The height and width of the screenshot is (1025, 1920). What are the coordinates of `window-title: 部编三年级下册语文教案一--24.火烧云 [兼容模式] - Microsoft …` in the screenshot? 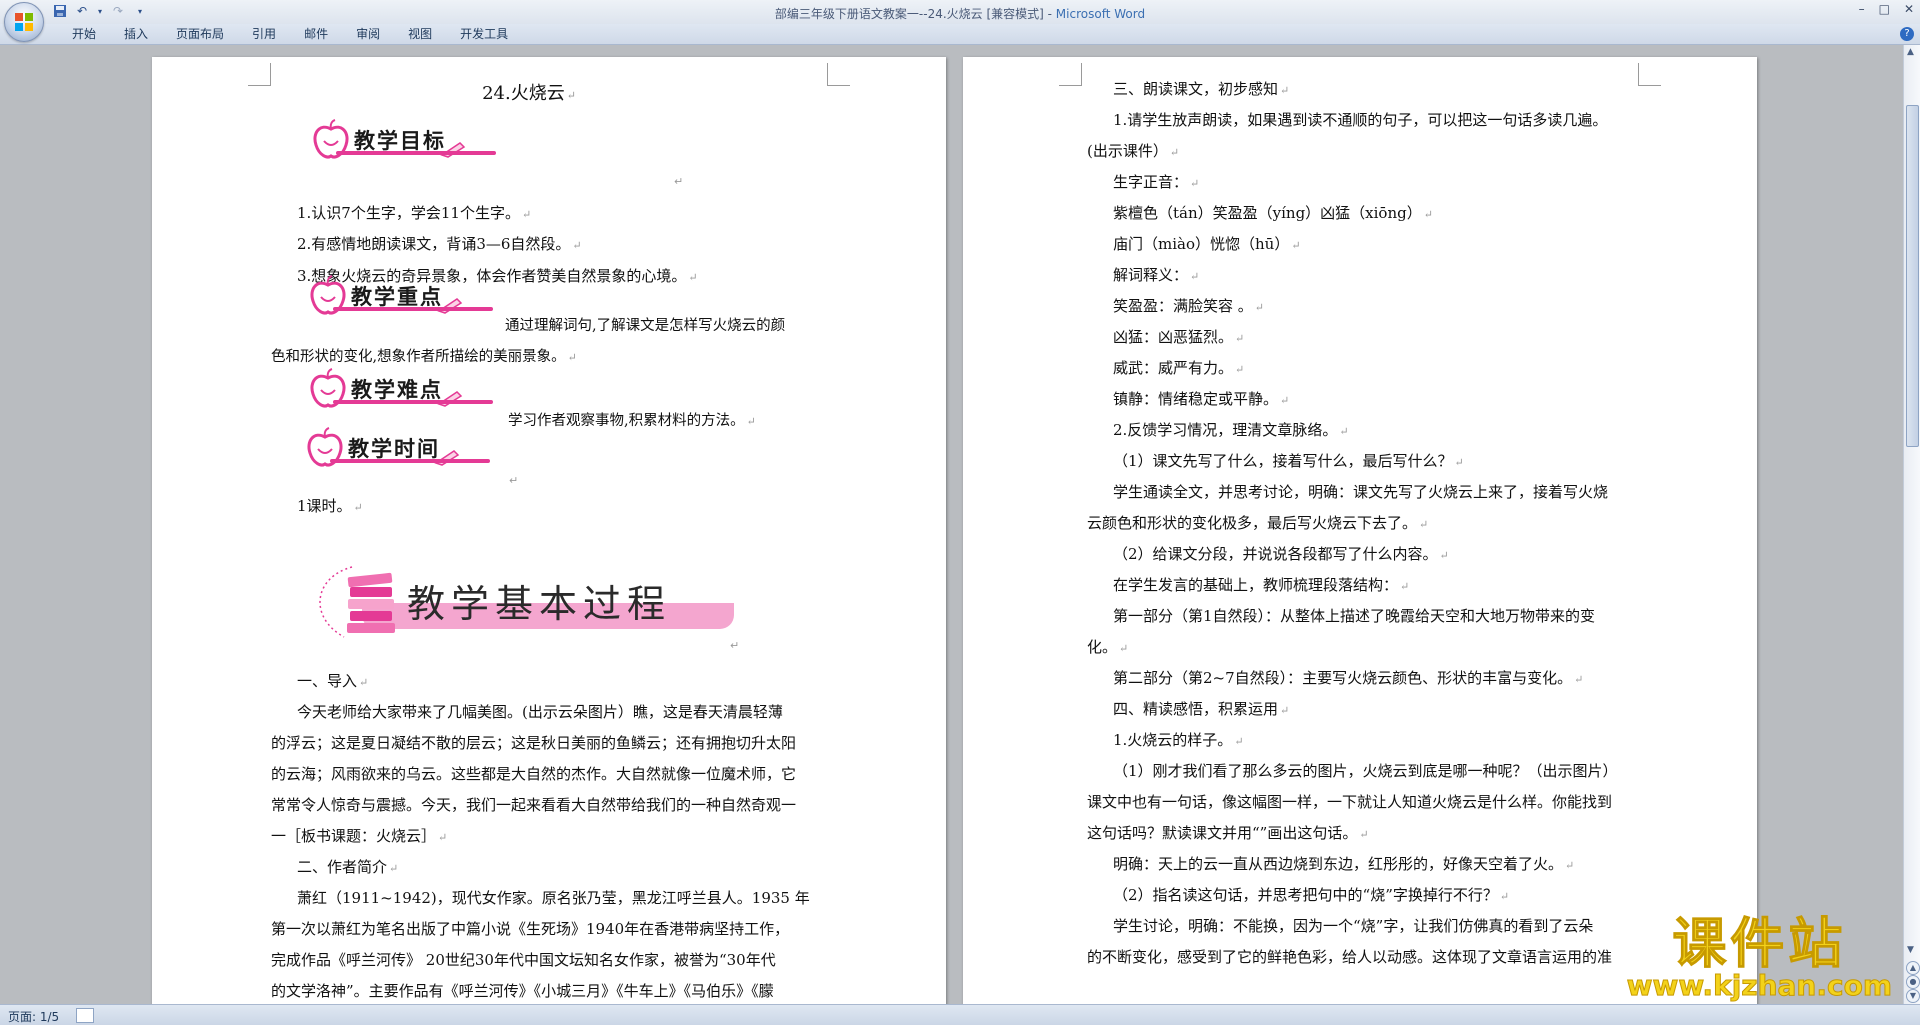 It's located at (960, 13).